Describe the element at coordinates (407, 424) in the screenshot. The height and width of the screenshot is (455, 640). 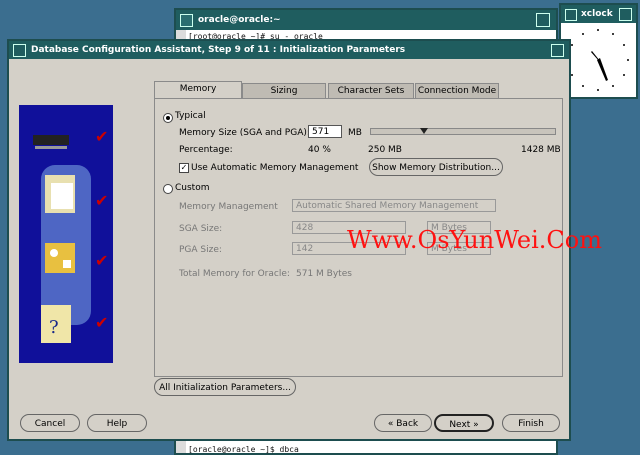
I see `back-label: Back` at that location.